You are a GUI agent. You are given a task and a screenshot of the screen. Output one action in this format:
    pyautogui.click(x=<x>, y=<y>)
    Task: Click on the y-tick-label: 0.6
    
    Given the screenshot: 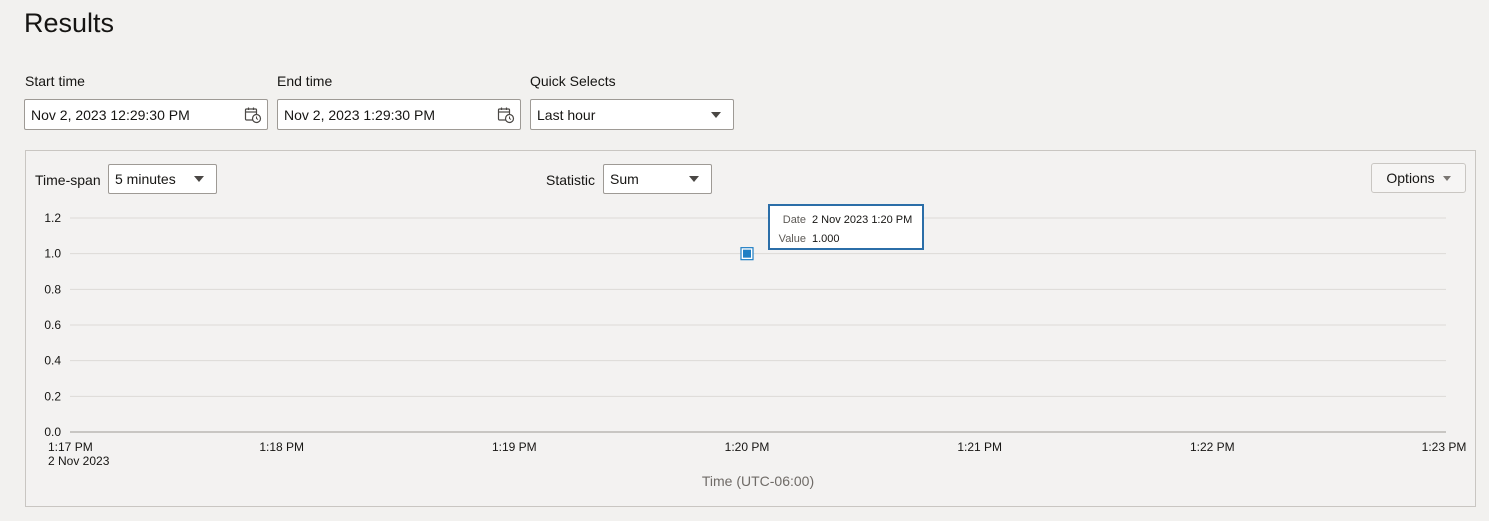 What is the action you would take?
    pyautogui.click(x=52, y=325)
    